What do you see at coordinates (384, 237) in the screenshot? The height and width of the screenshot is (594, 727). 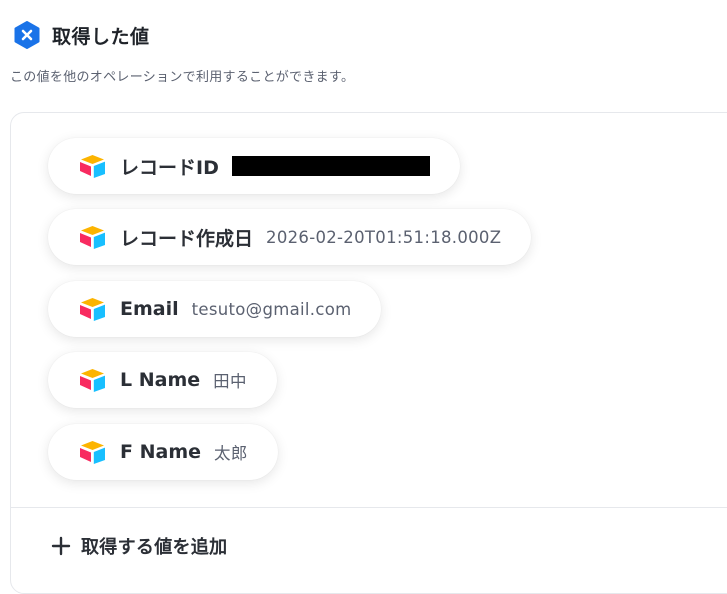 I see `field-value: 2026-02-20T01:51:18.000Z` at bounding box center [384, 237].